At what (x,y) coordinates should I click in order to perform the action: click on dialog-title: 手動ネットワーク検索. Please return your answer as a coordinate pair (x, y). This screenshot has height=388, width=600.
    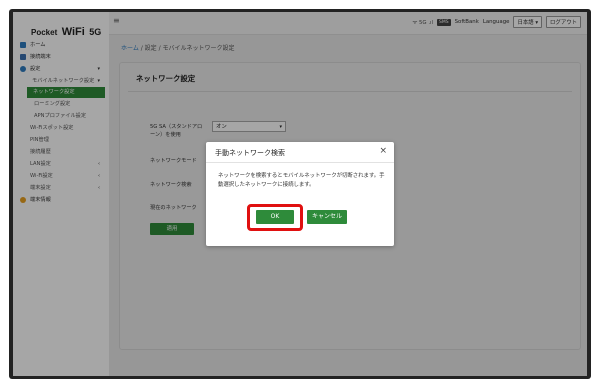
    Looking at the image, I should click on (250, 153).